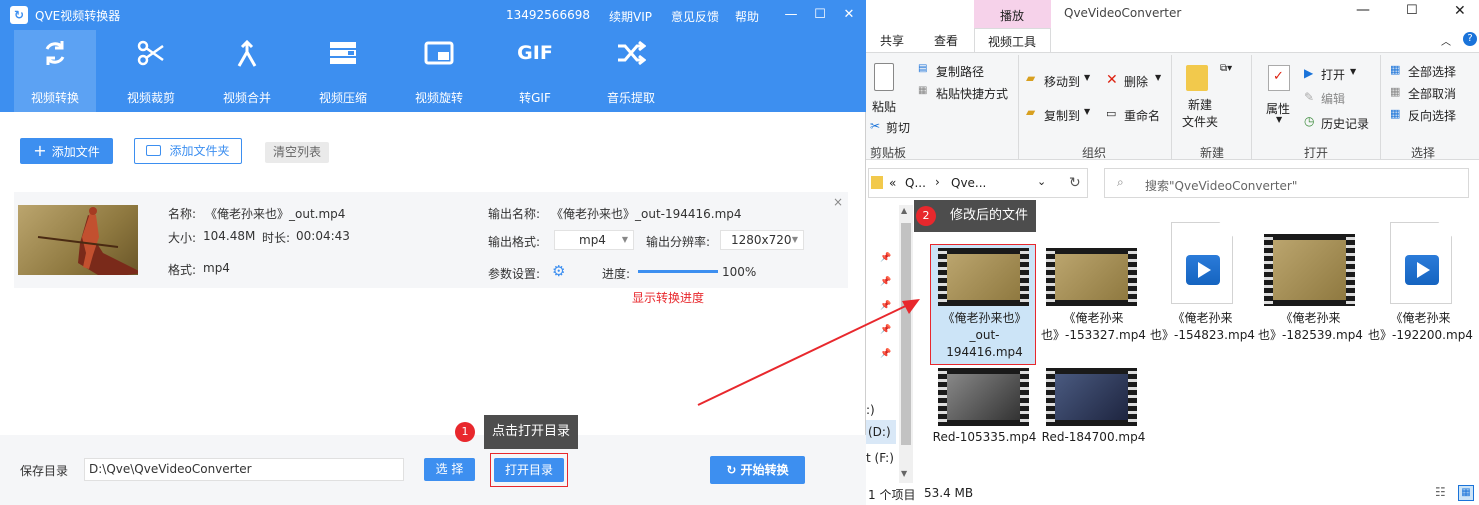 The width and height of the screenshot is (1479, 505). Describe the element at coordinates (884, 106) in the screenshot. I see `paste-label: 粘贴` at that location.